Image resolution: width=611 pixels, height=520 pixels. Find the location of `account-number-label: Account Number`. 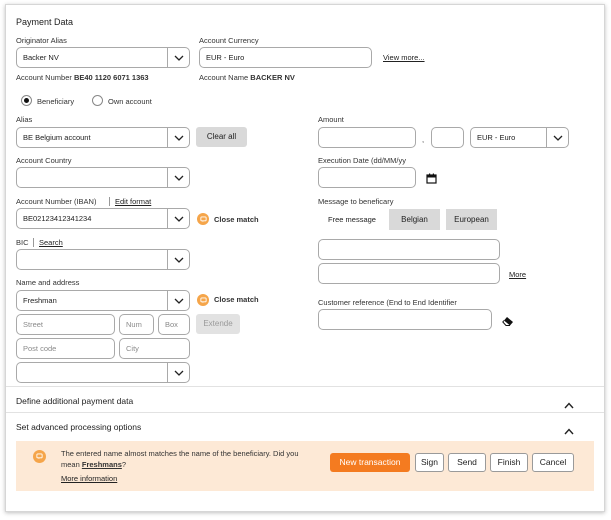

account-number-label: Account Number is located at coordinates (44, 77).